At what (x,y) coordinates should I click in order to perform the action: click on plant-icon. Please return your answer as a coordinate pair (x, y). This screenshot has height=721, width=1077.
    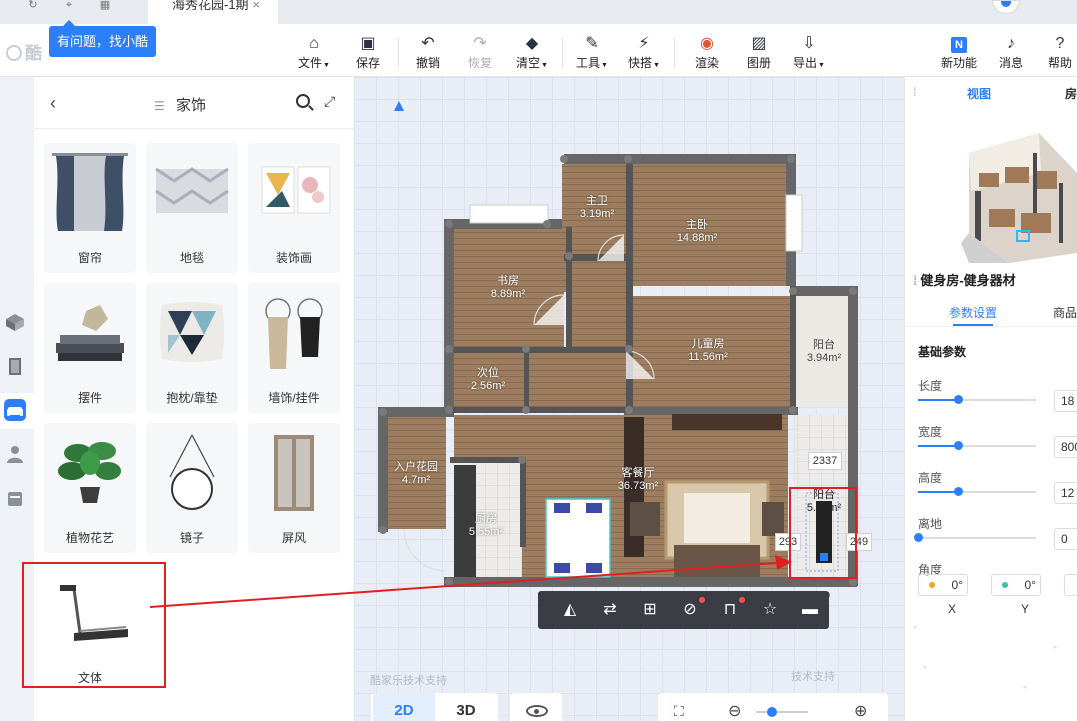
    Looking at the image, I should click on (89, 472).